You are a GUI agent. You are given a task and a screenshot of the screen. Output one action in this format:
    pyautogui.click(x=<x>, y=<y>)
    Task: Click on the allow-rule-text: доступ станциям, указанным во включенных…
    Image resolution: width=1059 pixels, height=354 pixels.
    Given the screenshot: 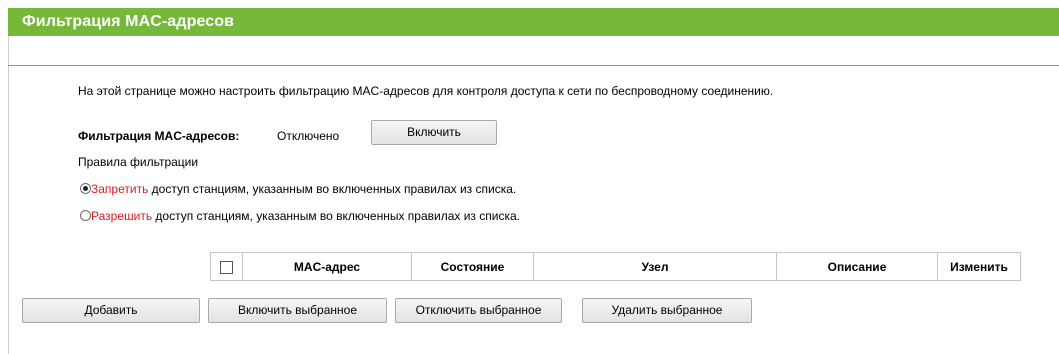 What is the action you would take?
    pyautogui.click(x=336, y=216)
    